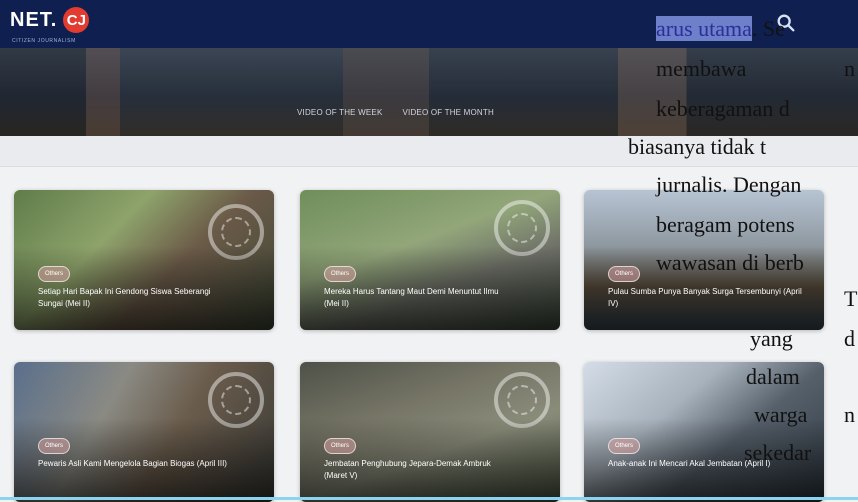 This screenshot has width=858, height=502. I want to click on article-line: biasanya tidak t, so click(697, 146).